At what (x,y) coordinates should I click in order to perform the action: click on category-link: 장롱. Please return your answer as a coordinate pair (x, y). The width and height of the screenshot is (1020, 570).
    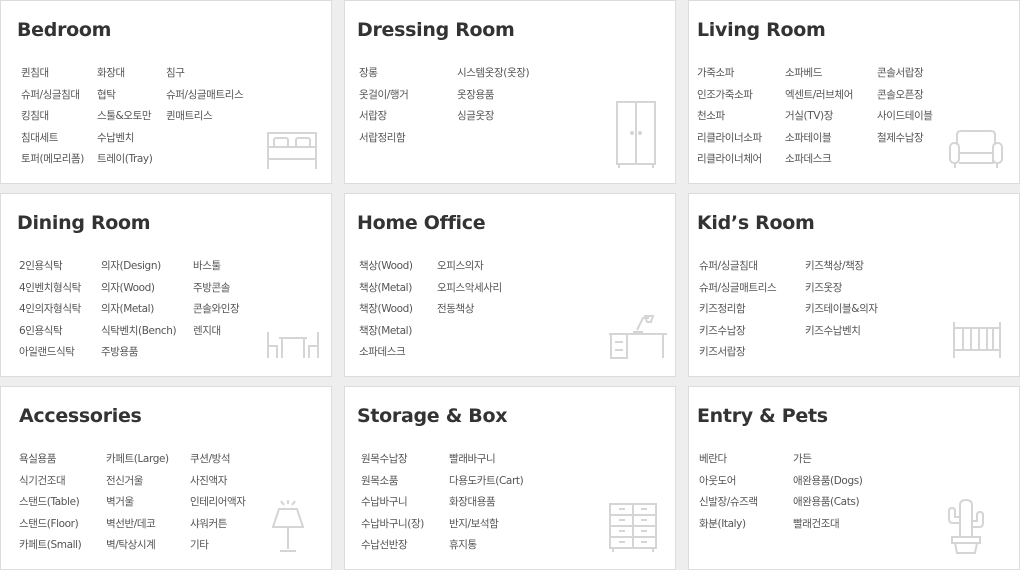
    Looking at the image, I should click on (383, 74).